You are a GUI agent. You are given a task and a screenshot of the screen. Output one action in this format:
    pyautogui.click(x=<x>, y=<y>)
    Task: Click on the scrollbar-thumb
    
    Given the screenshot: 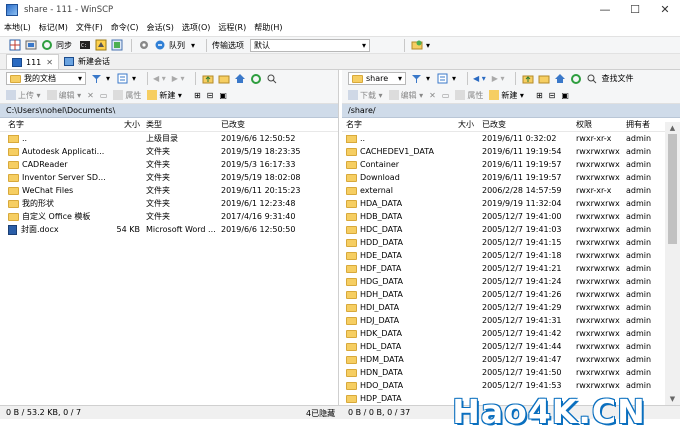 What is the action you would take?
    pyautogui.click(x=672, y=189)
    